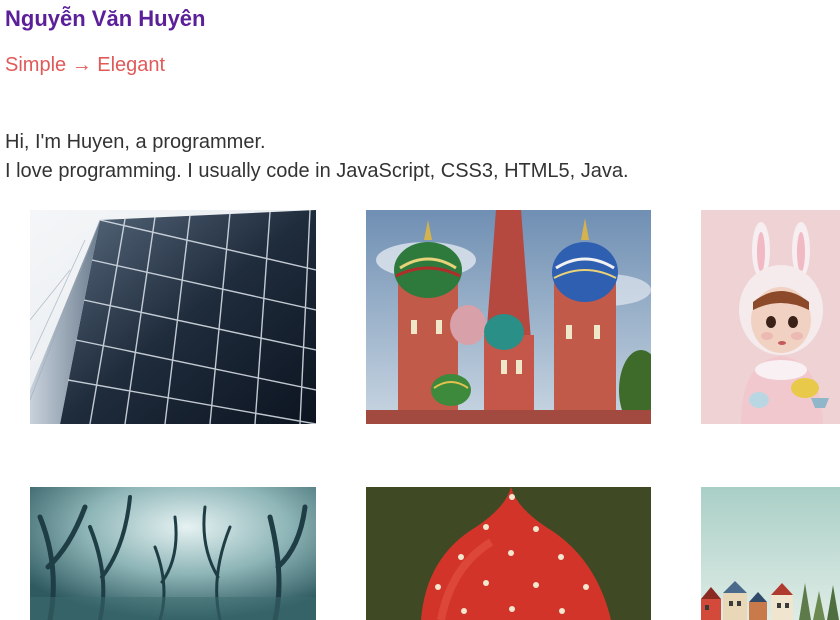 The image size is (840, 620). I want to click on gallery-thumb-red-dome, so click(508, 553).